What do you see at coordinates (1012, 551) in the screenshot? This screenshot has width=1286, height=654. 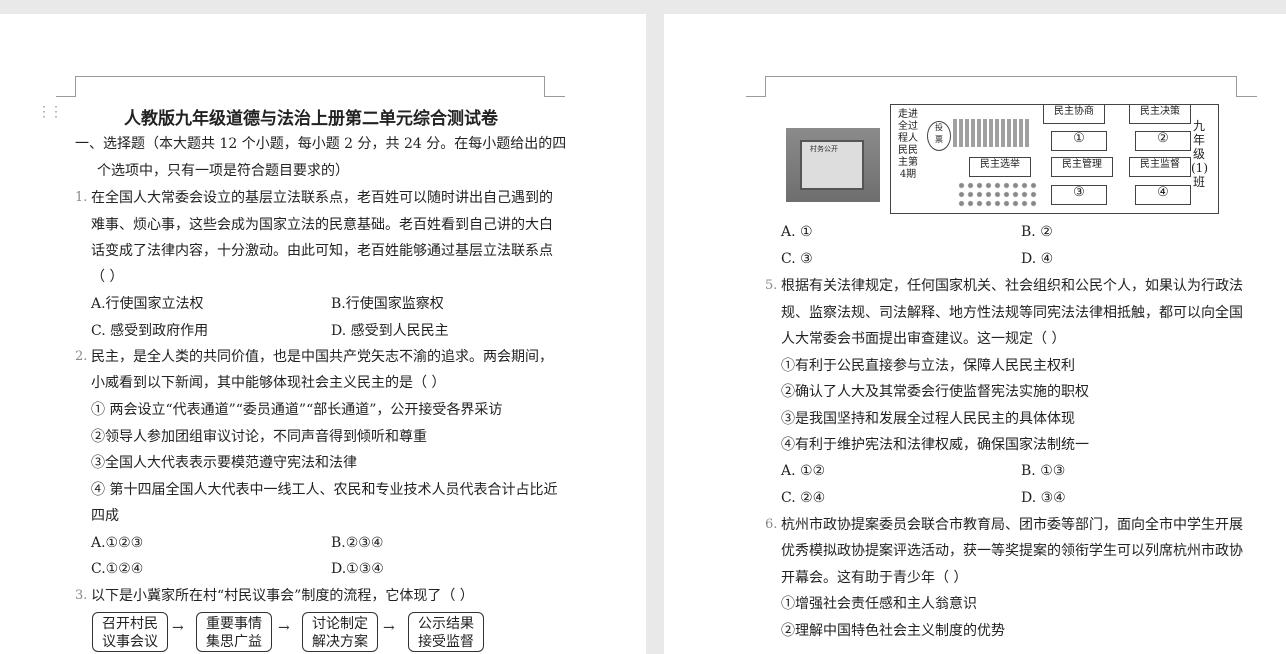 I see `question-text: 优秀模拟政协提案评选活动，获一等奖提案的领衔学生可以列席杭州市政协` at bounding box center [1012, 551].